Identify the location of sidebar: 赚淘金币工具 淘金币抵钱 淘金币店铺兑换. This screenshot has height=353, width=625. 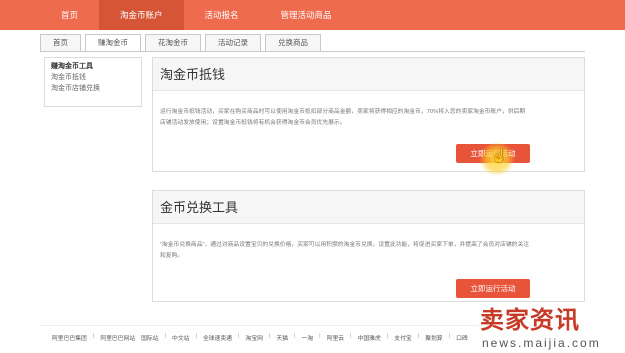
(93, 82).